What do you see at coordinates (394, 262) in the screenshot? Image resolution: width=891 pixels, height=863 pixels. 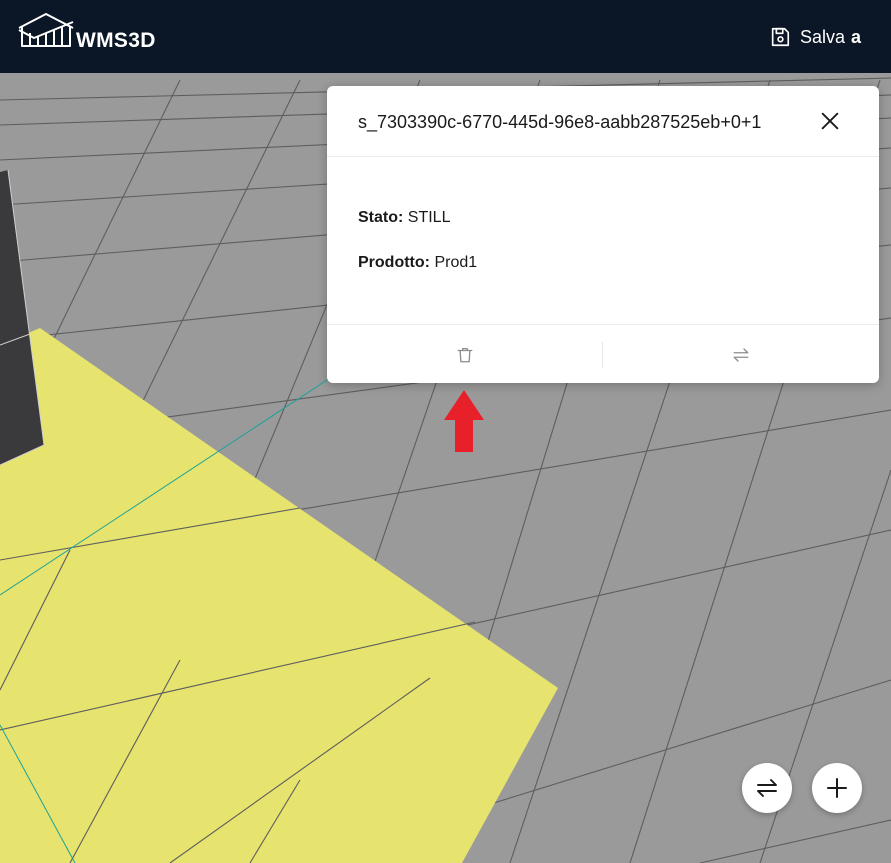 I see `product-label: Prodotto:` at bounding box center [394, 262].